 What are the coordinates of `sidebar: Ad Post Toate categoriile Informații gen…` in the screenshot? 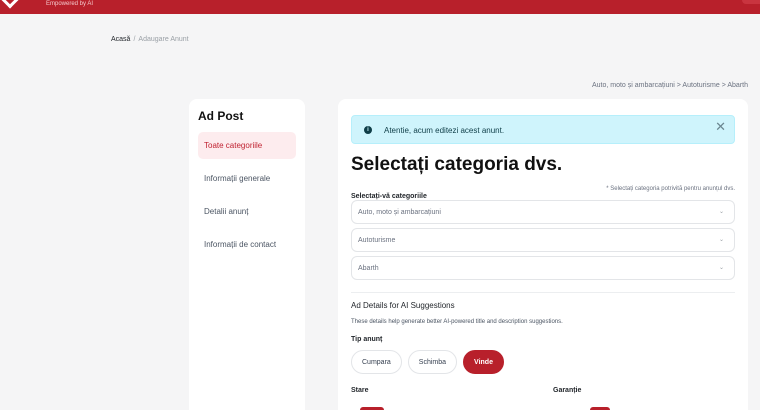 It's located at (247, 254).